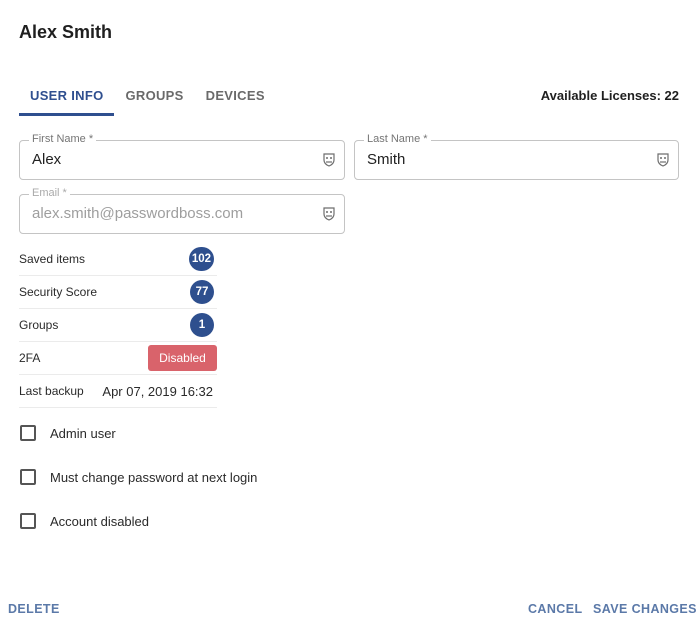  What do you see at coordinates (49, 193) in the screenshot?
I see `email-label: Email *` at bounding box center [49, 193].